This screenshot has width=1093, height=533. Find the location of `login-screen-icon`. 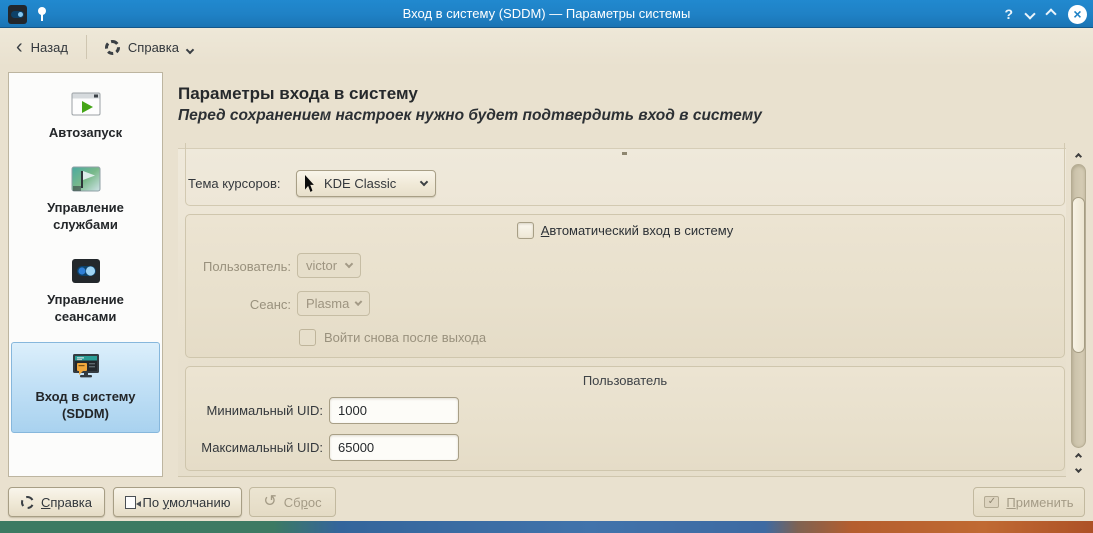

login-screen-icon is located at coordinates (86, 368).